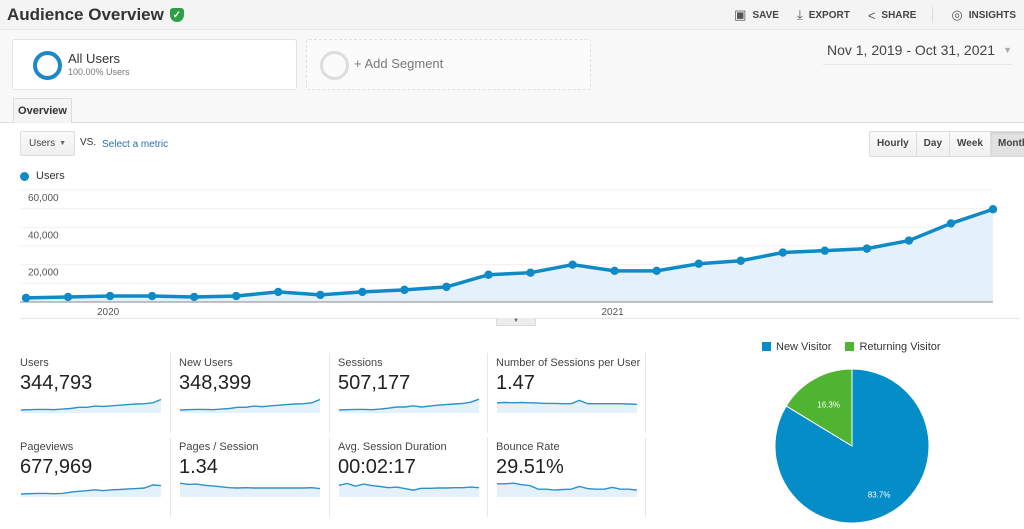 This screenshot has height=529, width=1024. Describe the element at coordinates (765, 15) in the screenshot. I see `save-label: SAVE` at that location.